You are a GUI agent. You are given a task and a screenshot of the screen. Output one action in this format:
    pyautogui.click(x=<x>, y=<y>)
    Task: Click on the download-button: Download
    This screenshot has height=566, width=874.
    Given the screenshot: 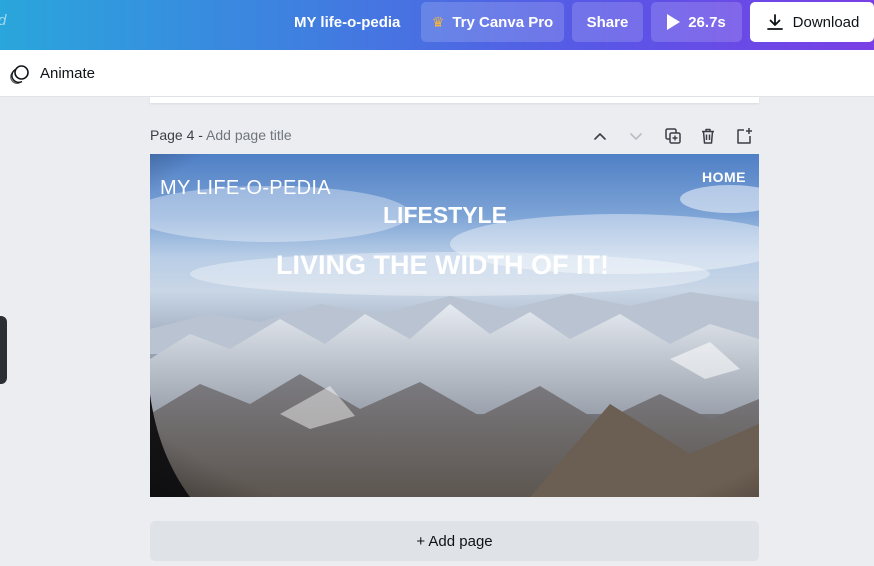 What is the action you would take?
    pyautogui.click(x=812, y=22)
    